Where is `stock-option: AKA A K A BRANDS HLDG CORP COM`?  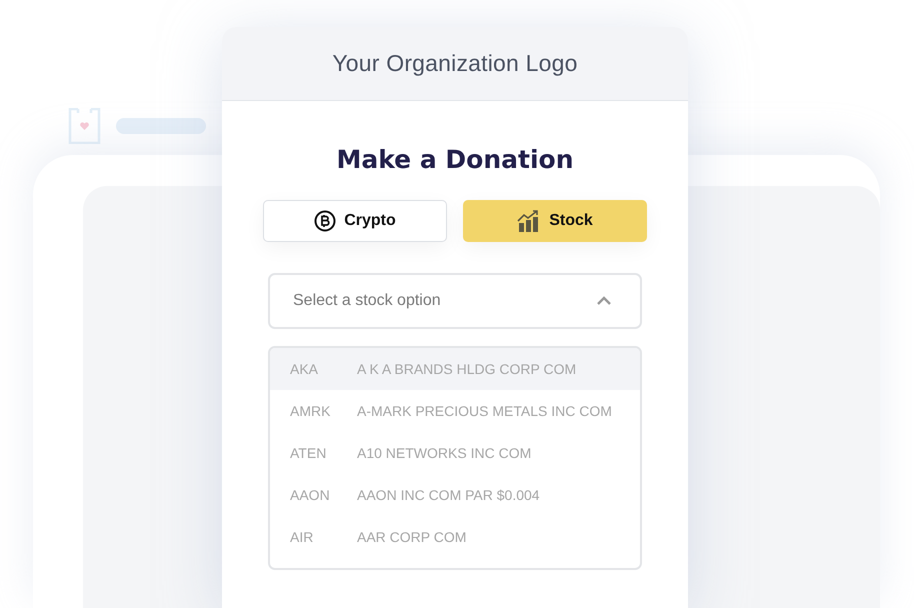
stock-option: AKA A K A BRANDS HLDG CORP COM is located at coordinates (455, 369).